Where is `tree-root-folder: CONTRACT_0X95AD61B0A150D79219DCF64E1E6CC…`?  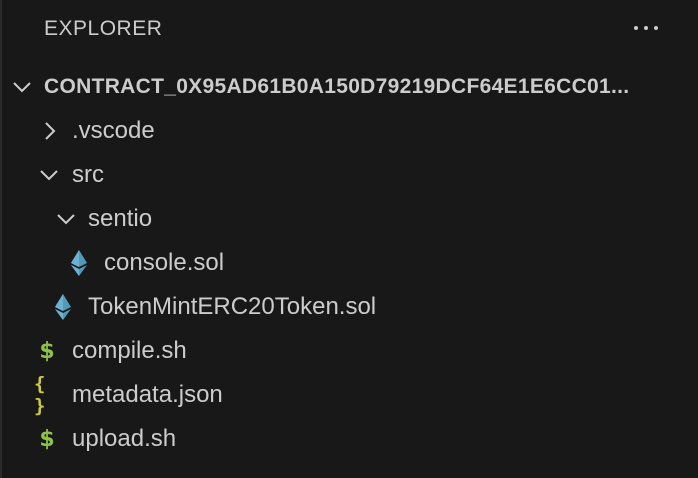 tree-root-folder: CONTRACT_0X95AD61B0A150D79219DCF64E1E6CC… is located at coordinates (350, 87).